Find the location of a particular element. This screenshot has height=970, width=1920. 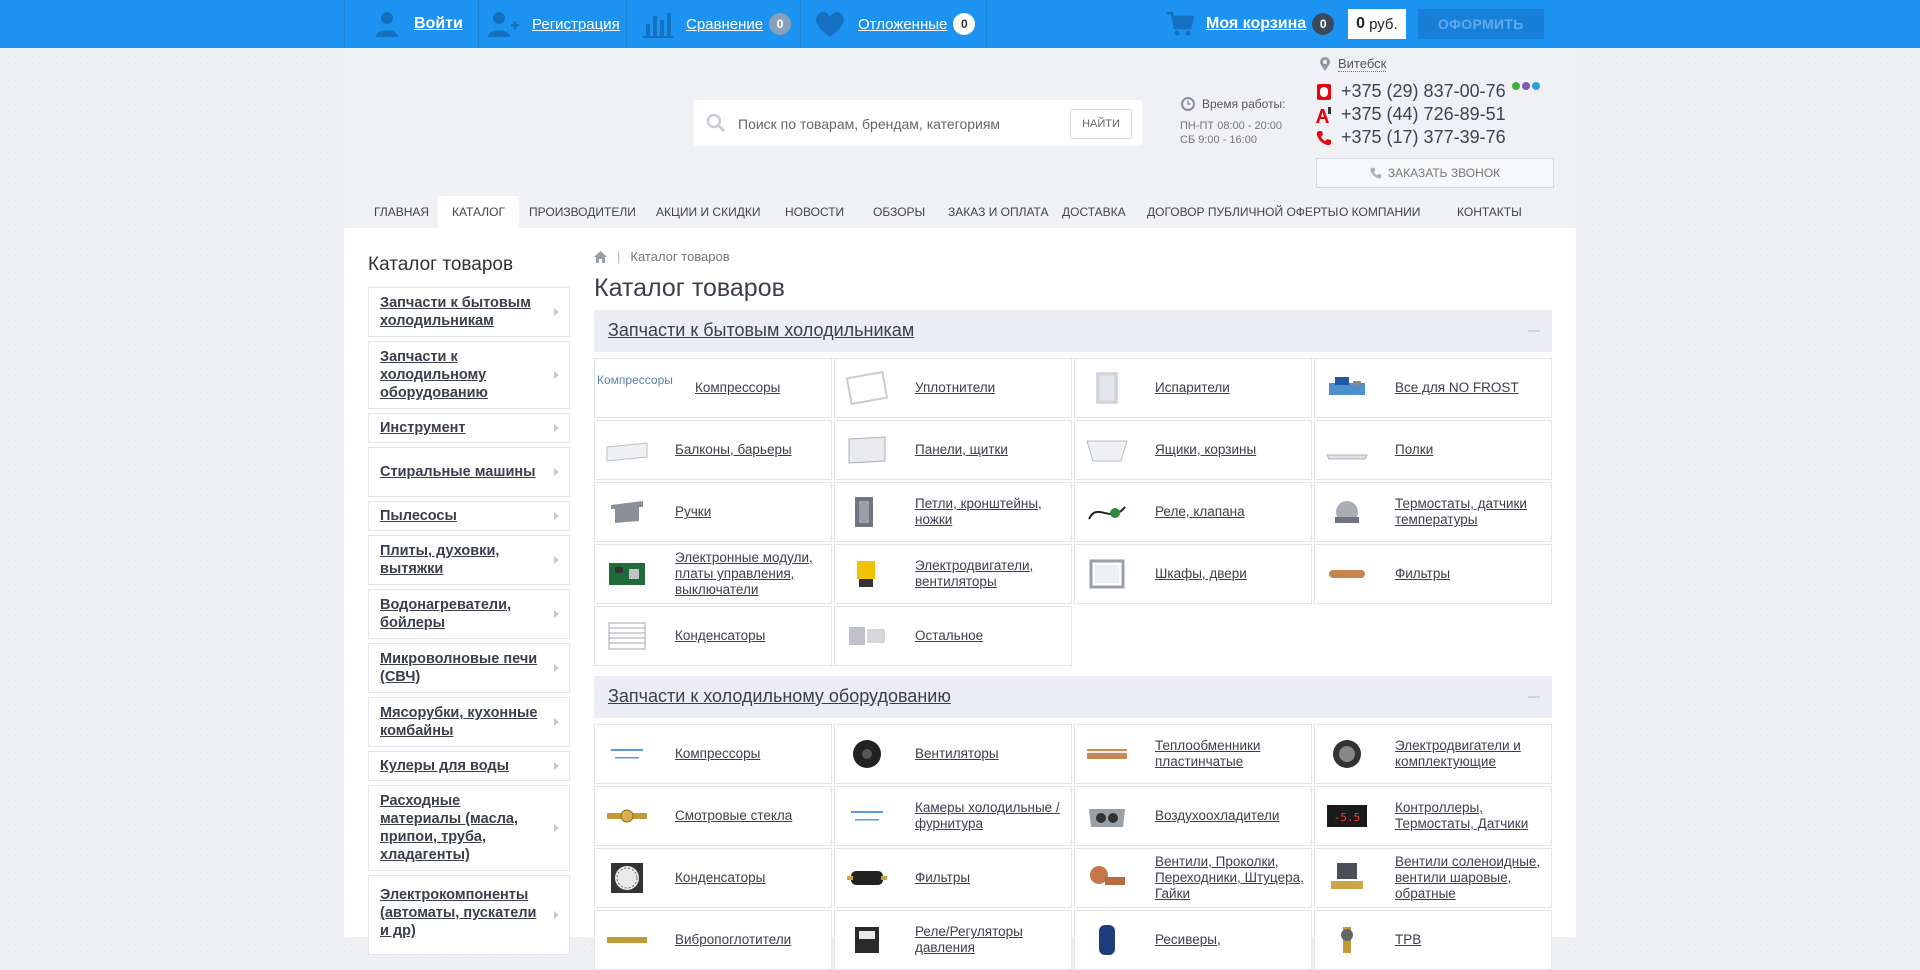

category-tile: Ящики, корзины is located at coordinates (1193, 450).